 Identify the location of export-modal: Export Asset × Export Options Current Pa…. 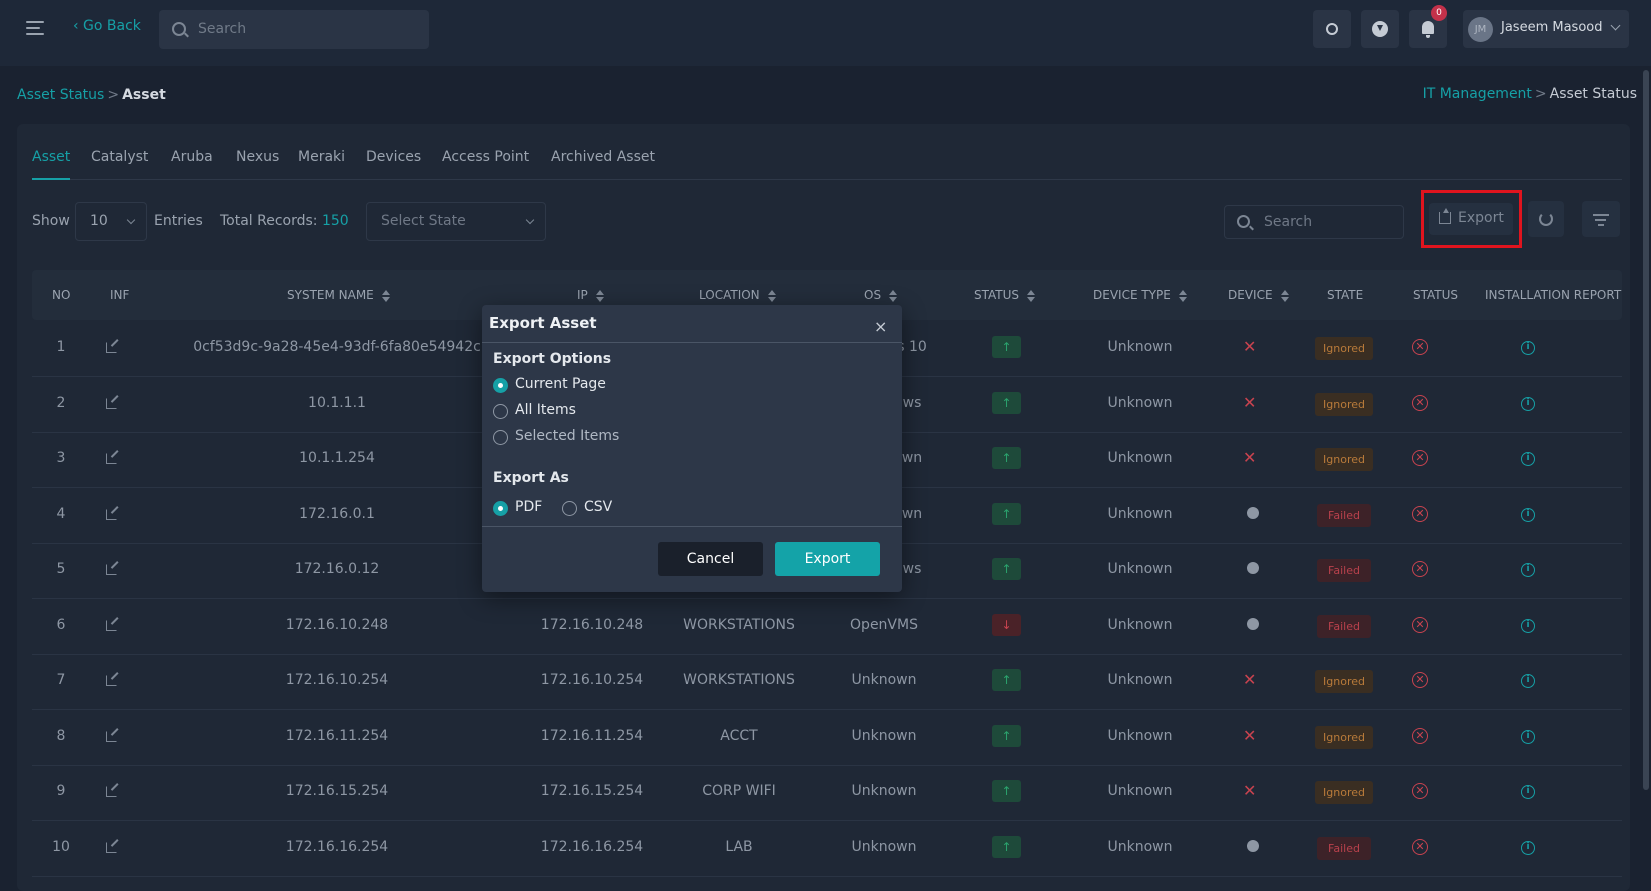
(692, 448).